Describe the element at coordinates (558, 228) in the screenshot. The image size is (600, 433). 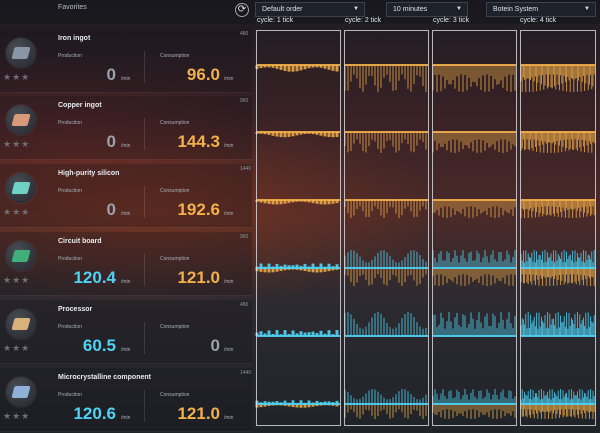
I see `cycle-4-panel` at that location.